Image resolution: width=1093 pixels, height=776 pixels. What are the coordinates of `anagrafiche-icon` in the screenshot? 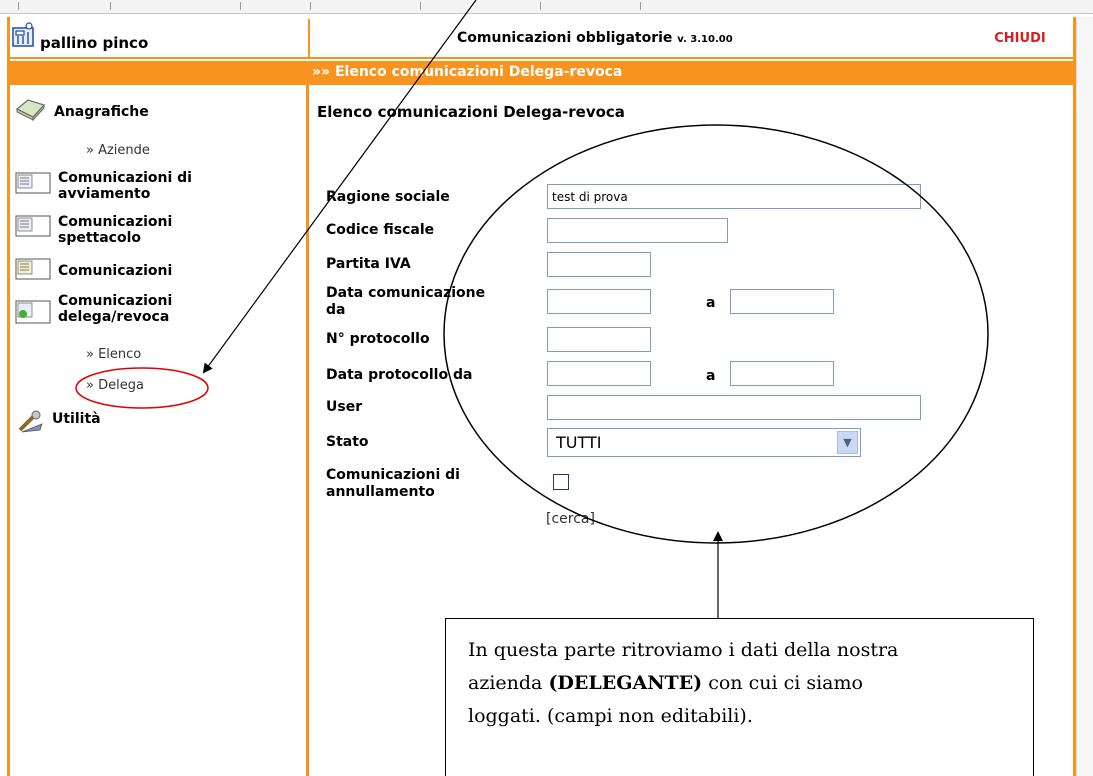 It's located at (30, 110).